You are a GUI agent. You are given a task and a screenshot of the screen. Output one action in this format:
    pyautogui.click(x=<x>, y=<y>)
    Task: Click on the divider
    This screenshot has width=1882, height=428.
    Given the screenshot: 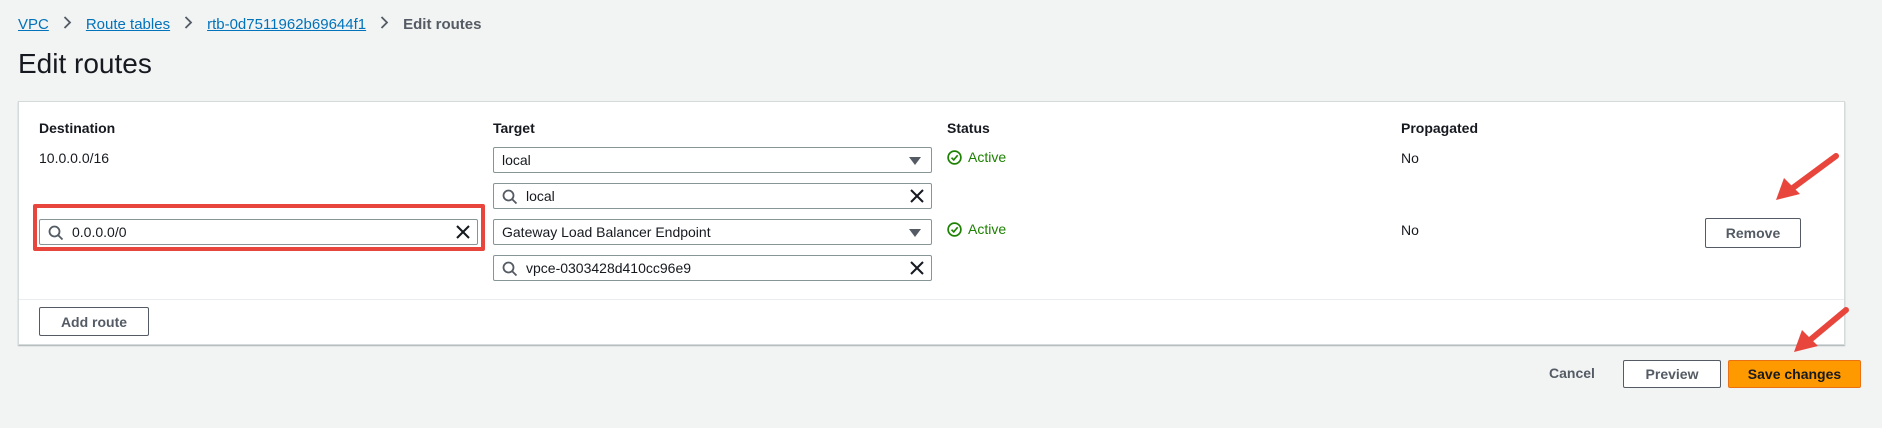 What is the action you would take?
    pyautogui.click(x=931, y=299)
    